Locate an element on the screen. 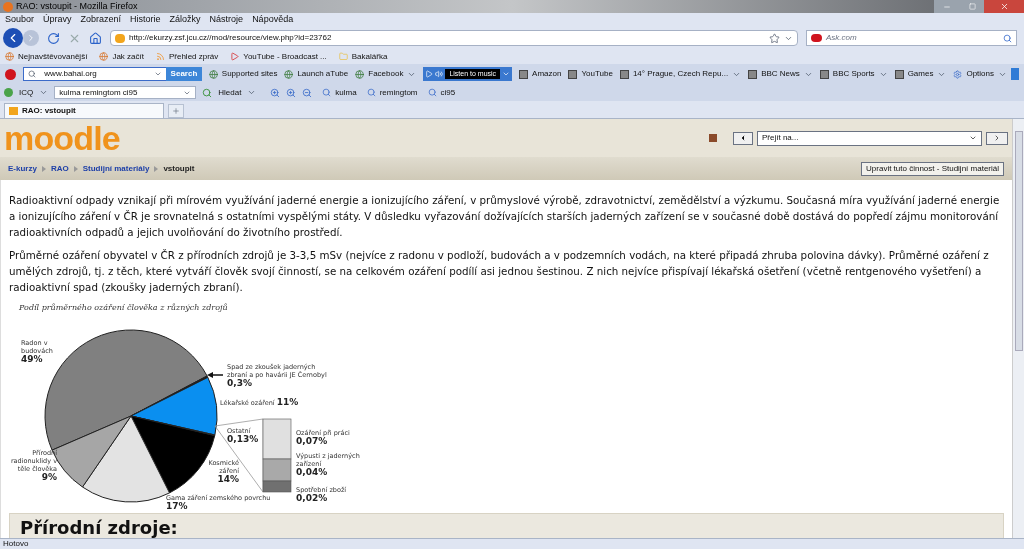 The height and width of the screenshot is (549, 1024). section-heading: Přírodní zdroje: is located at coordinates (99, 527).